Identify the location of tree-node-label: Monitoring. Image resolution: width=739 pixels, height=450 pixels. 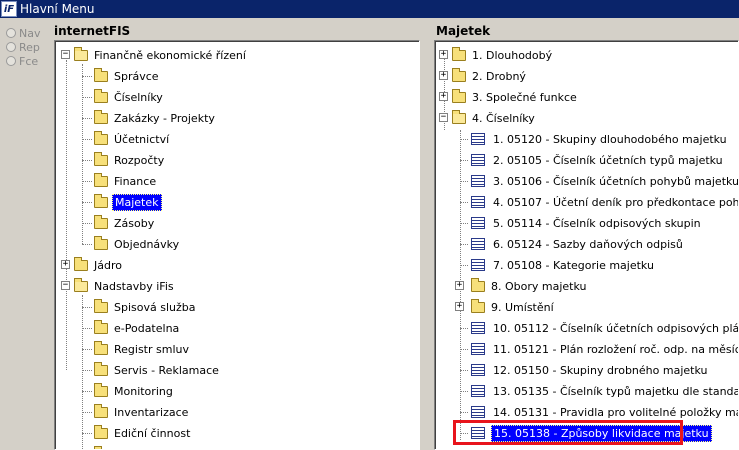
(143, 391).